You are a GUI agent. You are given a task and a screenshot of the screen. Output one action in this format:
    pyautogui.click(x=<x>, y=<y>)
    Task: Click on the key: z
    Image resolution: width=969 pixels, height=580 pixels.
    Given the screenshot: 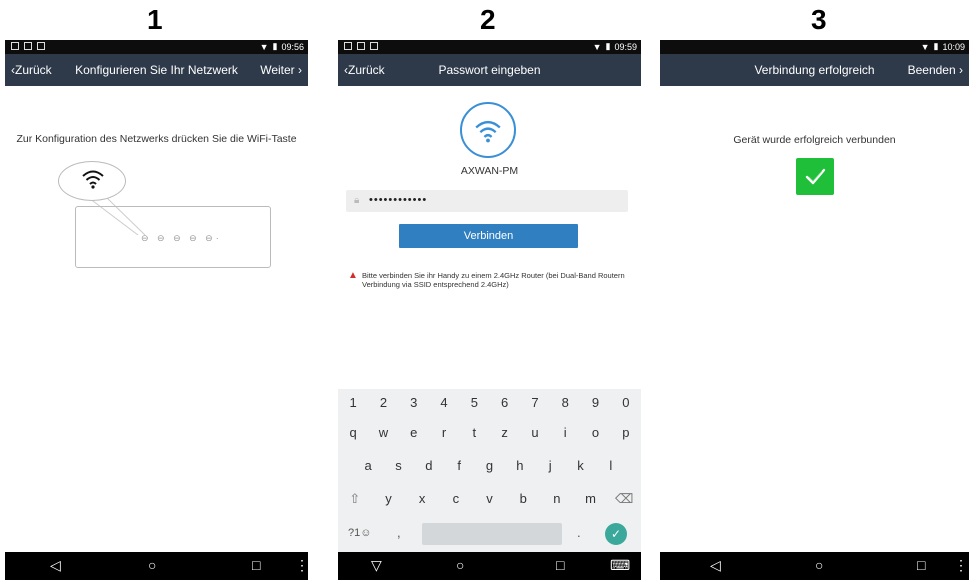 What is the action you would take?
    pyautogui.click(x=504, y=432)
    